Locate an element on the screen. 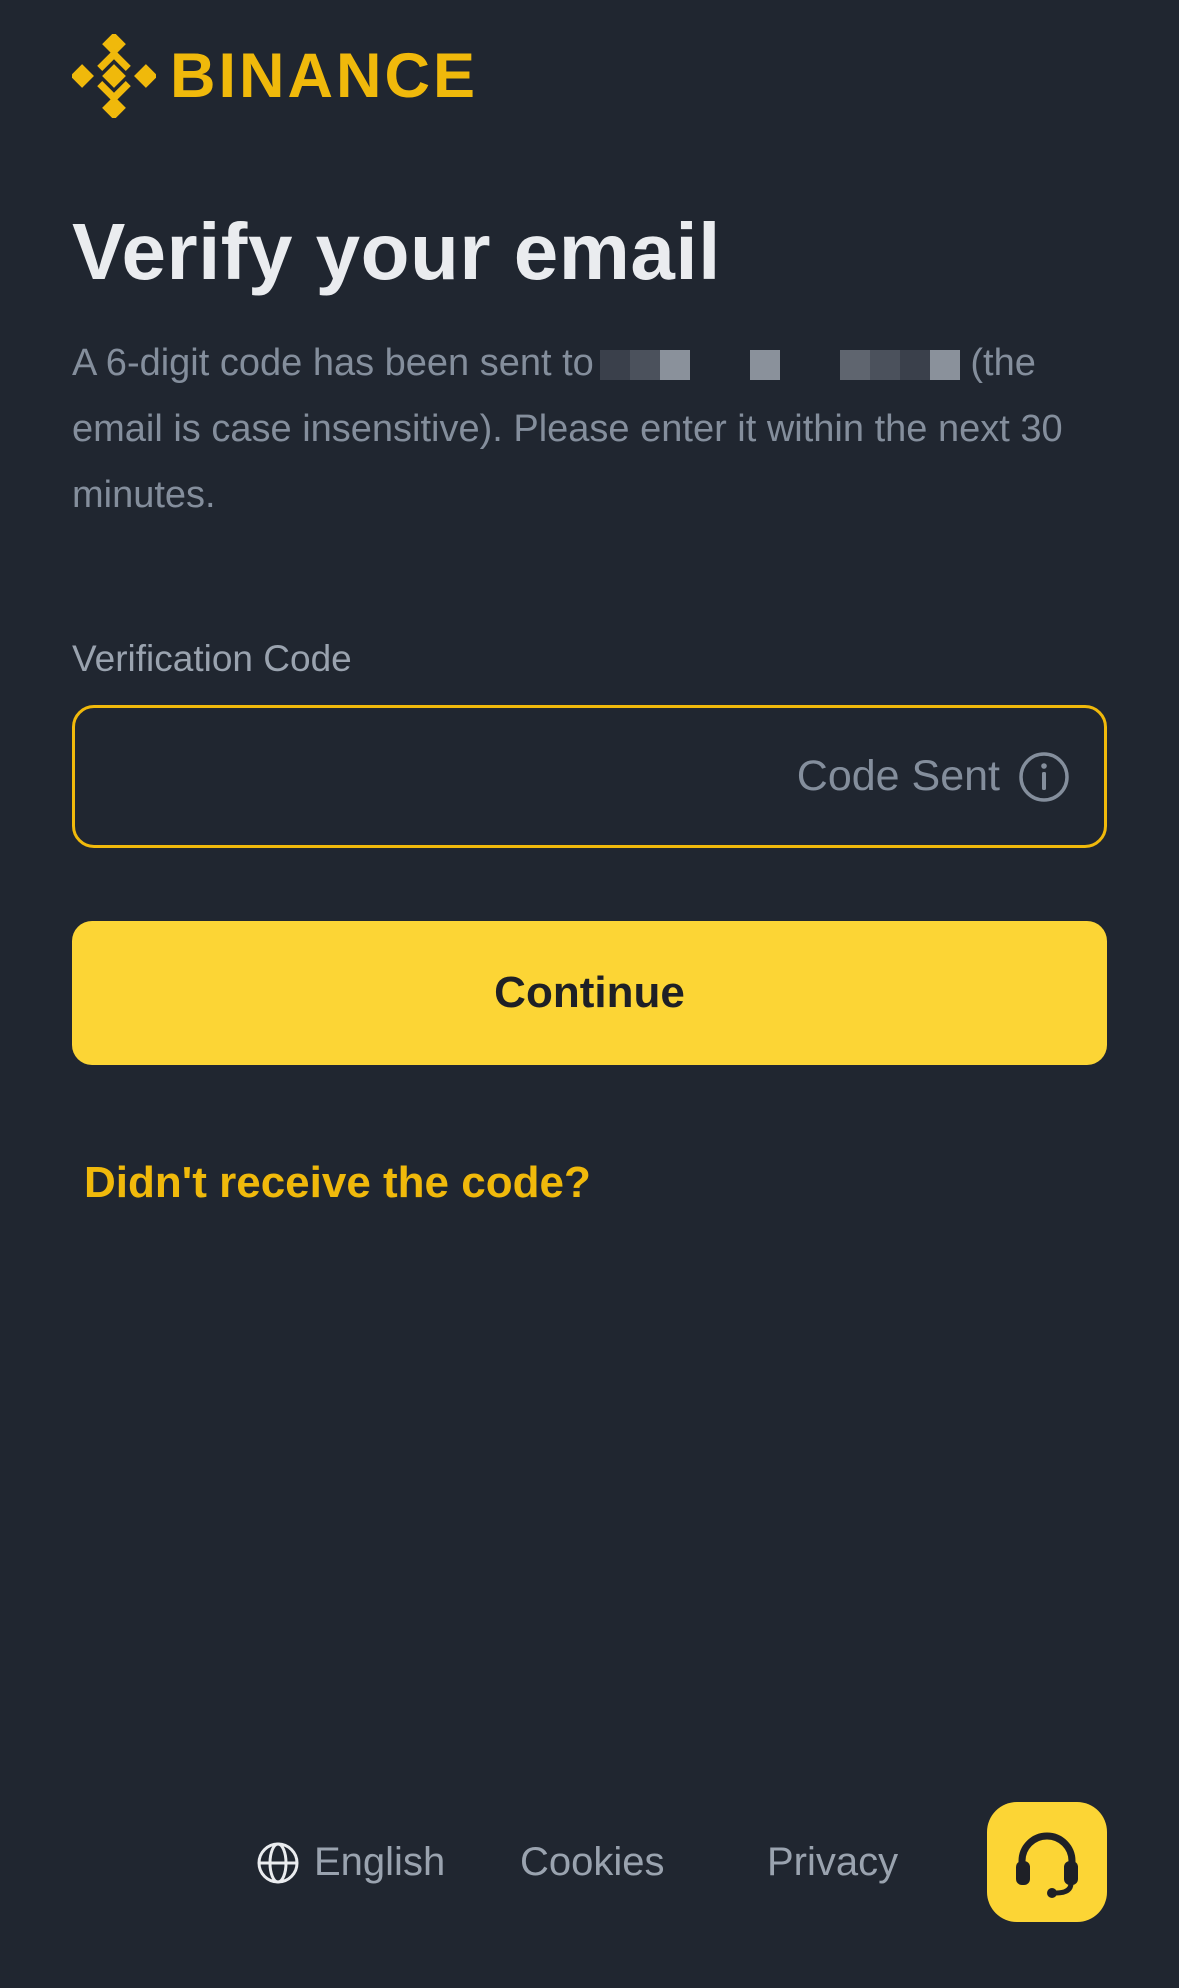  description-prefix: A 6-digit code has been sent to is located at coordinates (333, 363).